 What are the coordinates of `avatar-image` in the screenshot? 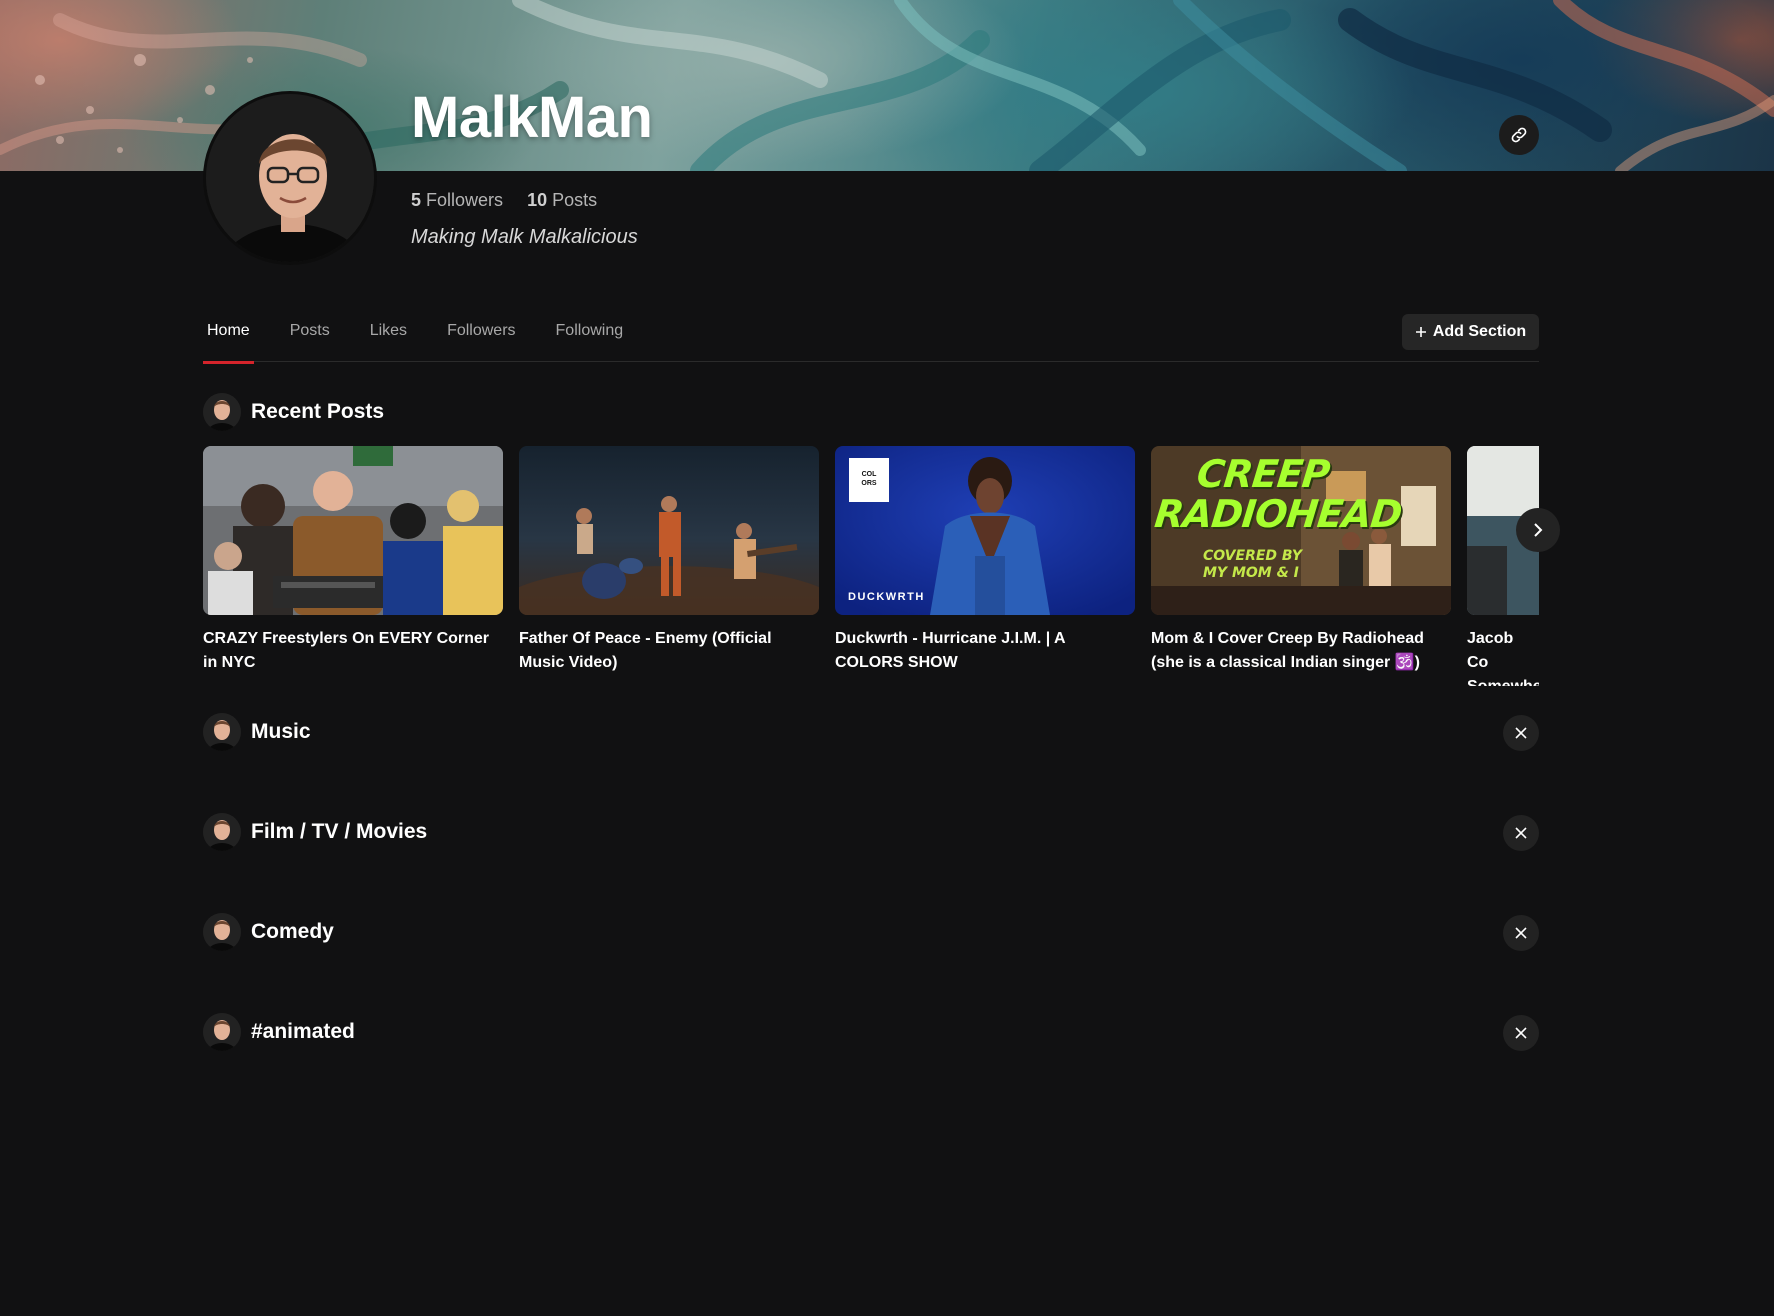 It's located at (290, 178).